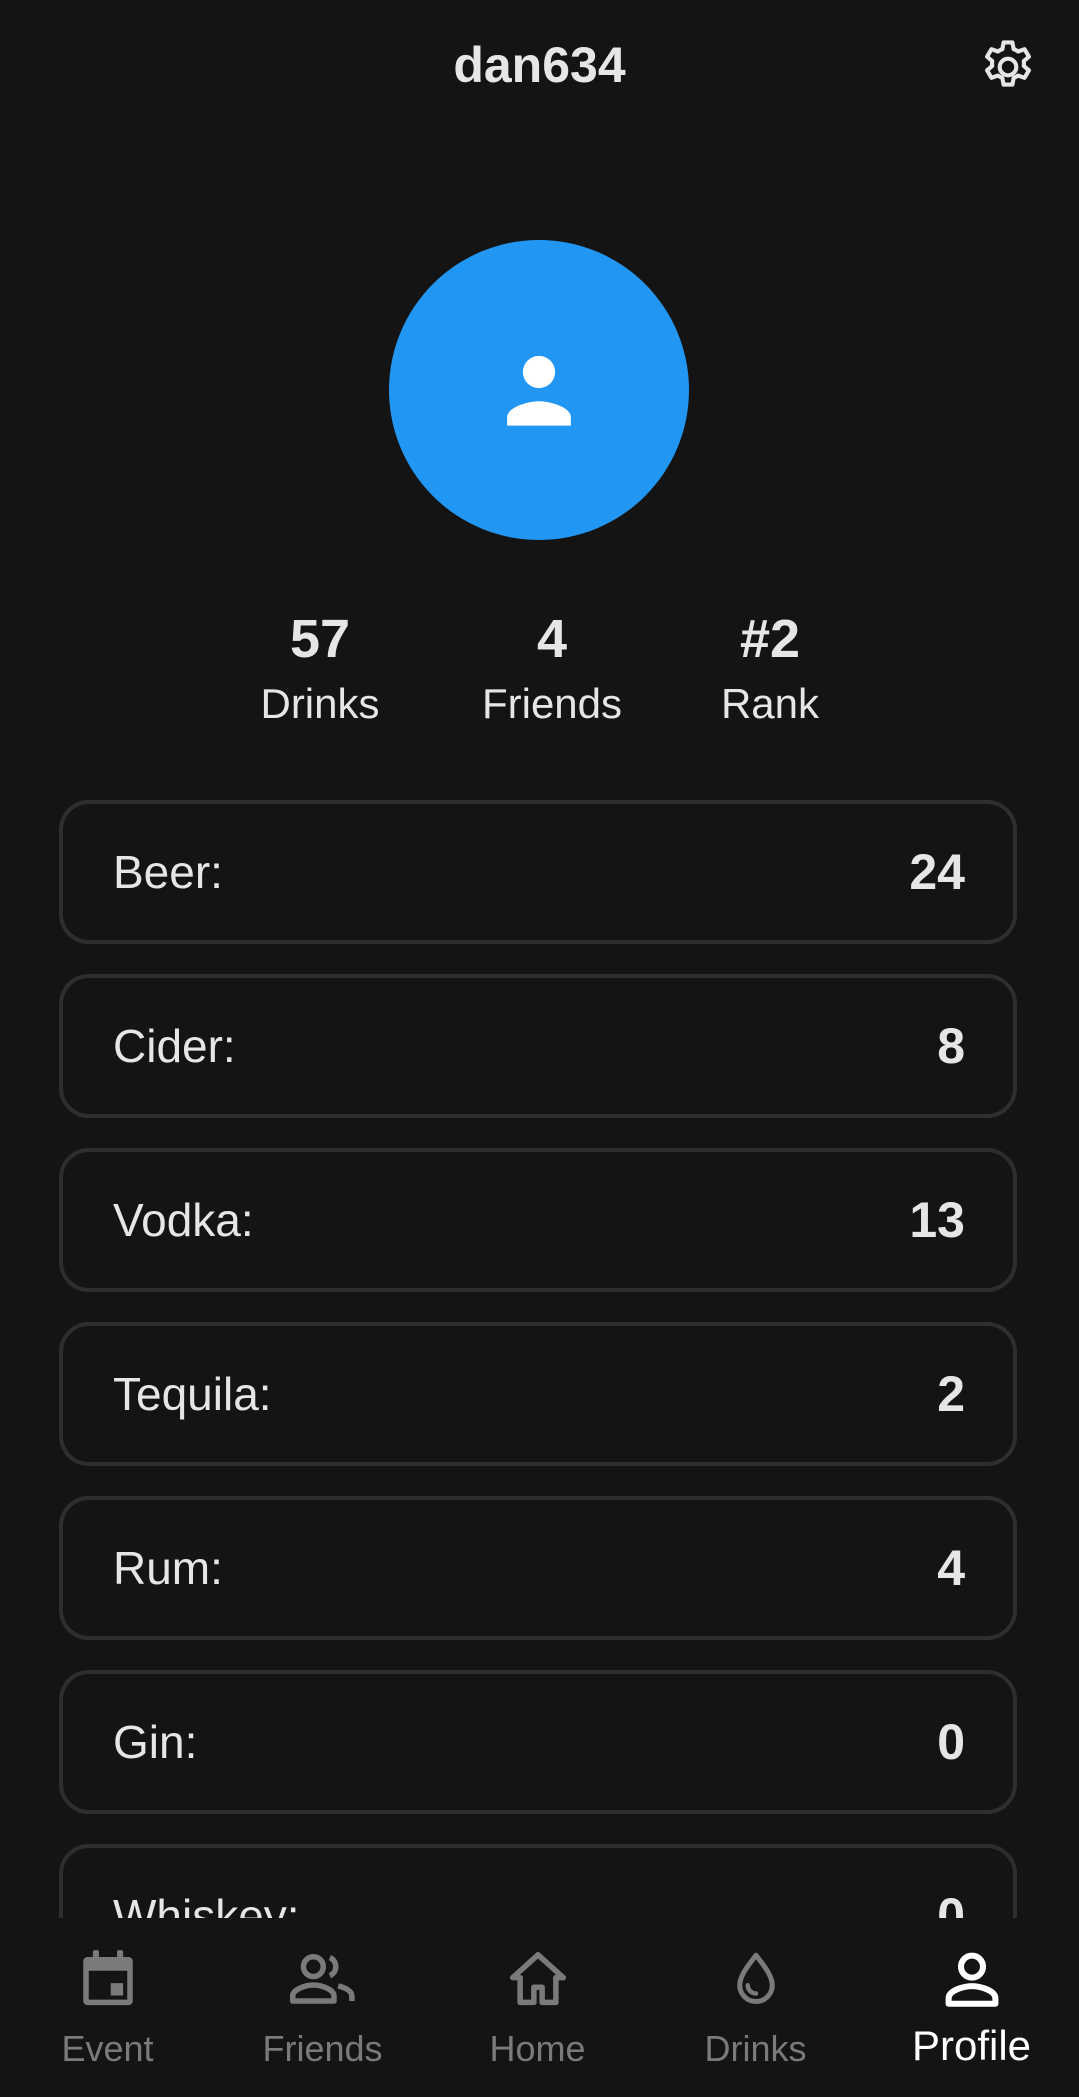 Image resolution: width=1079 pixels, height=2097 pixels. What do you see at coordinates (1008, 63) in the screenshot?
I see `gear-icon` at bounding box center [1008, 63].